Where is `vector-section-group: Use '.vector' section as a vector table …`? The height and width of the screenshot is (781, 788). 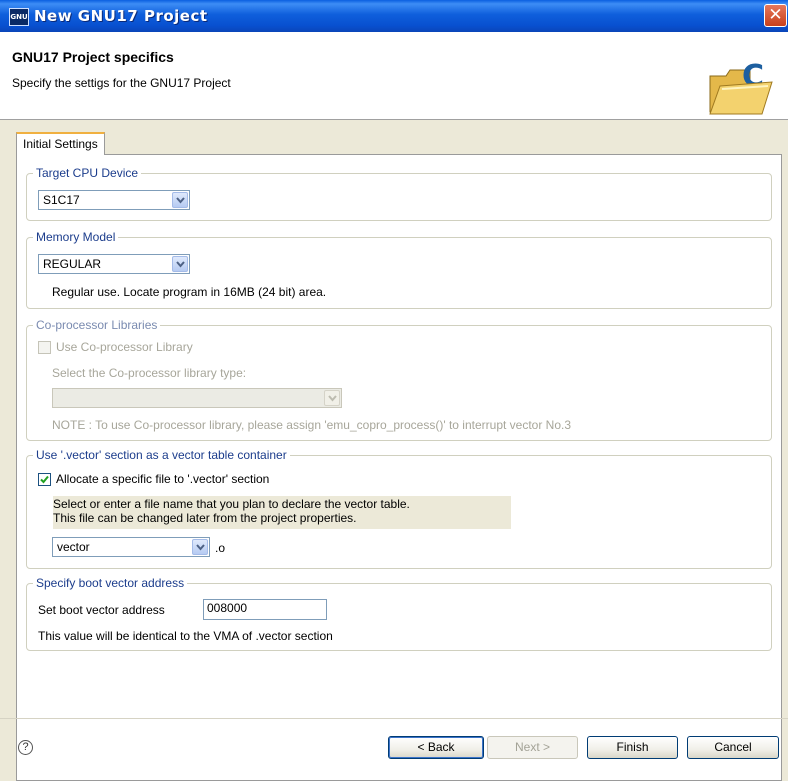
vector-section-group: Use '.vector' section as a vector table … is located at coordinates (399, 508).